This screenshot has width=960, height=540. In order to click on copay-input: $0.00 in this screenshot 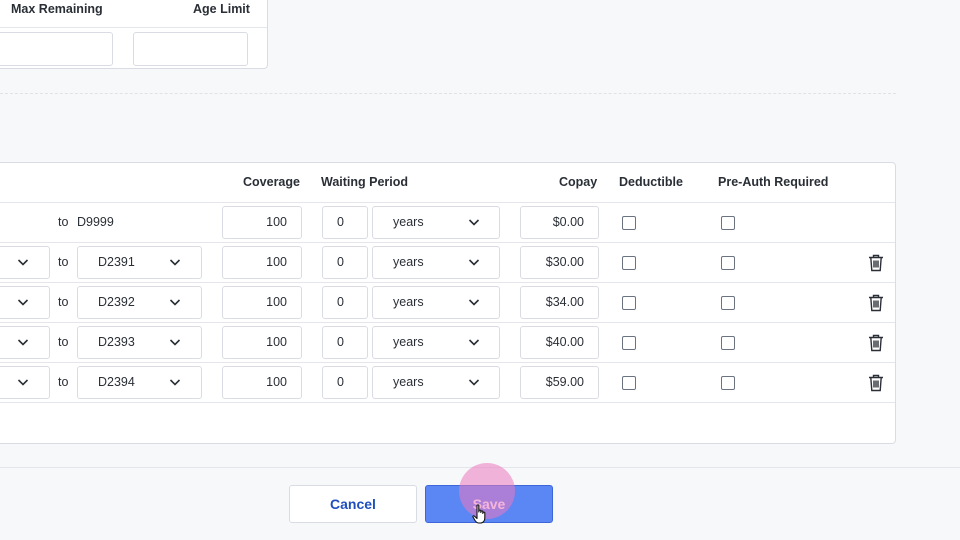, I will do `click(559, 222)`.